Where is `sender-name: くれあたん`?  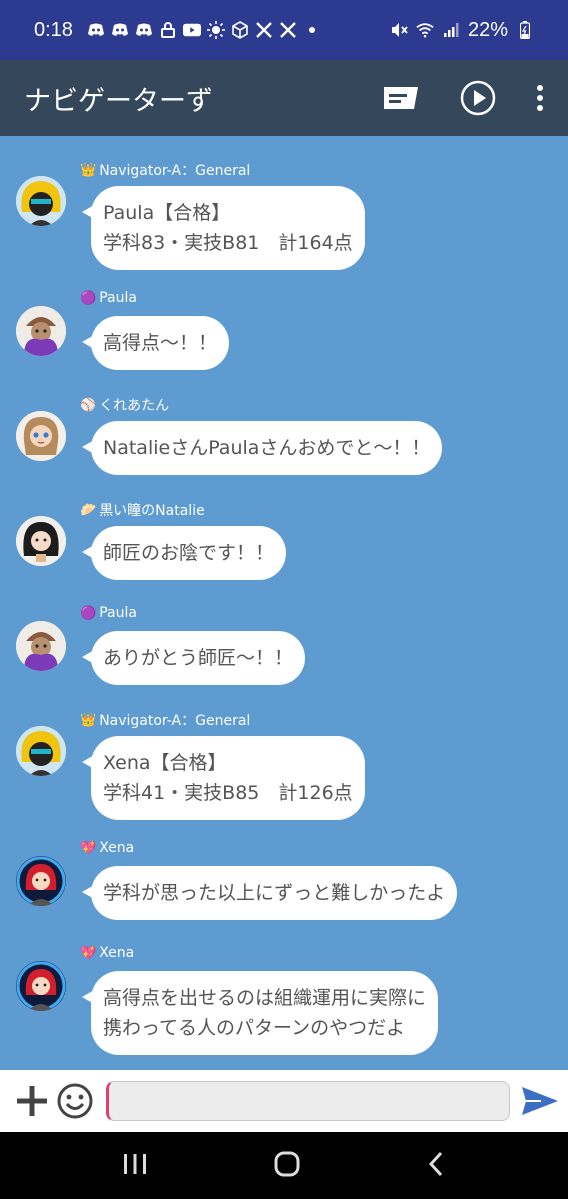
sender-name: くれあたん is located at coordinates (134, 406).